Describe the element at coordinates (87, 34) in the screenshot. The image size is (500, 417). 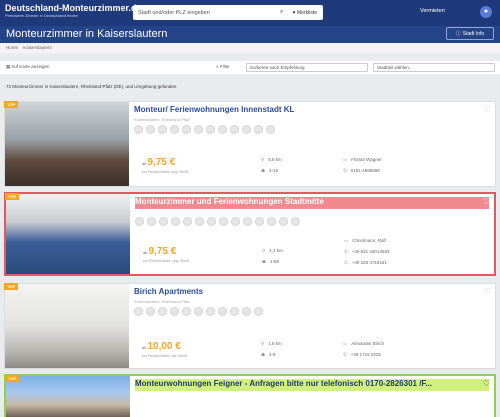
I see `page-title: Monteurzimmer in Kaiserslautern` at that location.